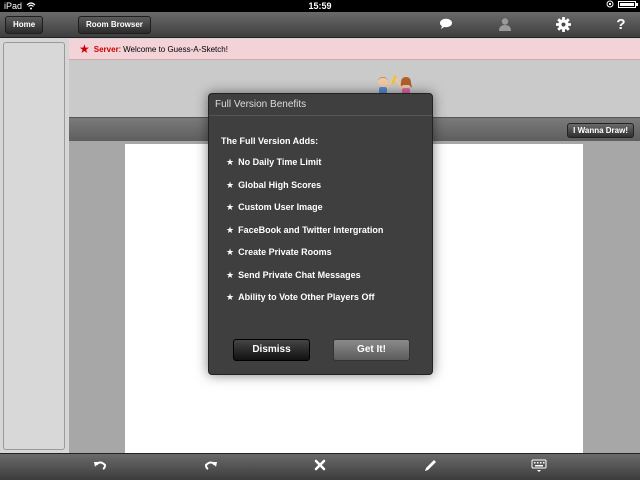  What do you see at coordinates (371, 350) in the screenshot?
I see `get-it-button: Get It!` at bounding box center [371, 350].